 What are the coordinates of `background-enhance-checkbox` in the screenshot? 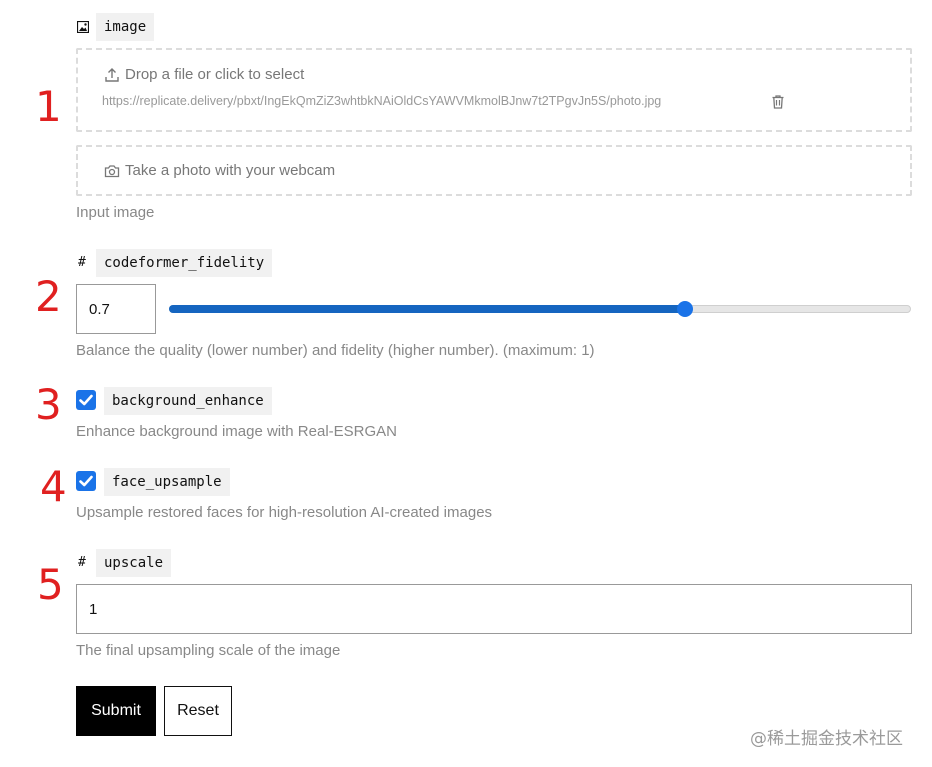 It's located at (86, 400).